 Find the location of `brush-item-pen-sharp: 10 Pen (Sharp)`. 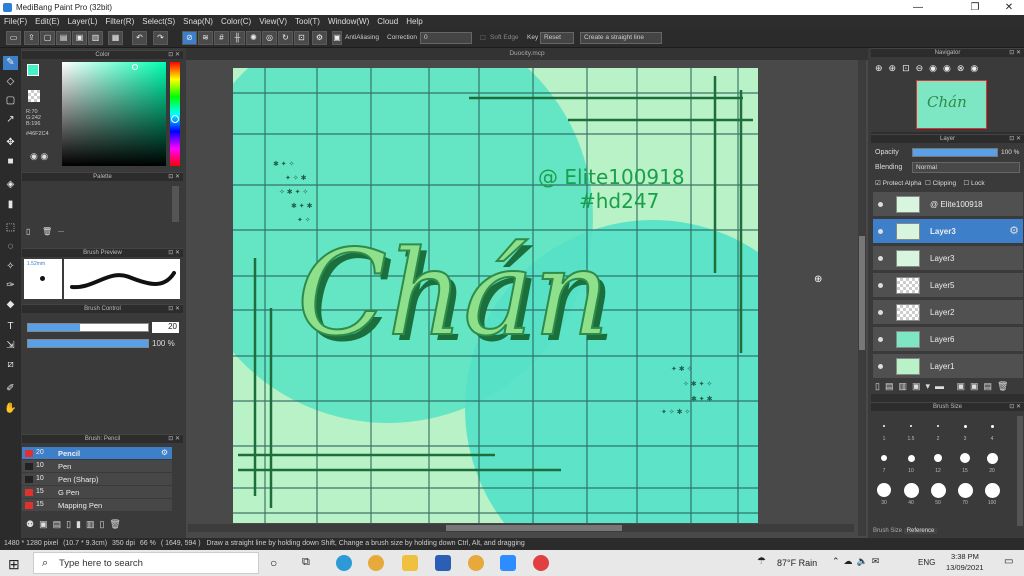

brush-item-pen-sharp: 10 Pen (Sharp) is located at coordinates (97, 479).